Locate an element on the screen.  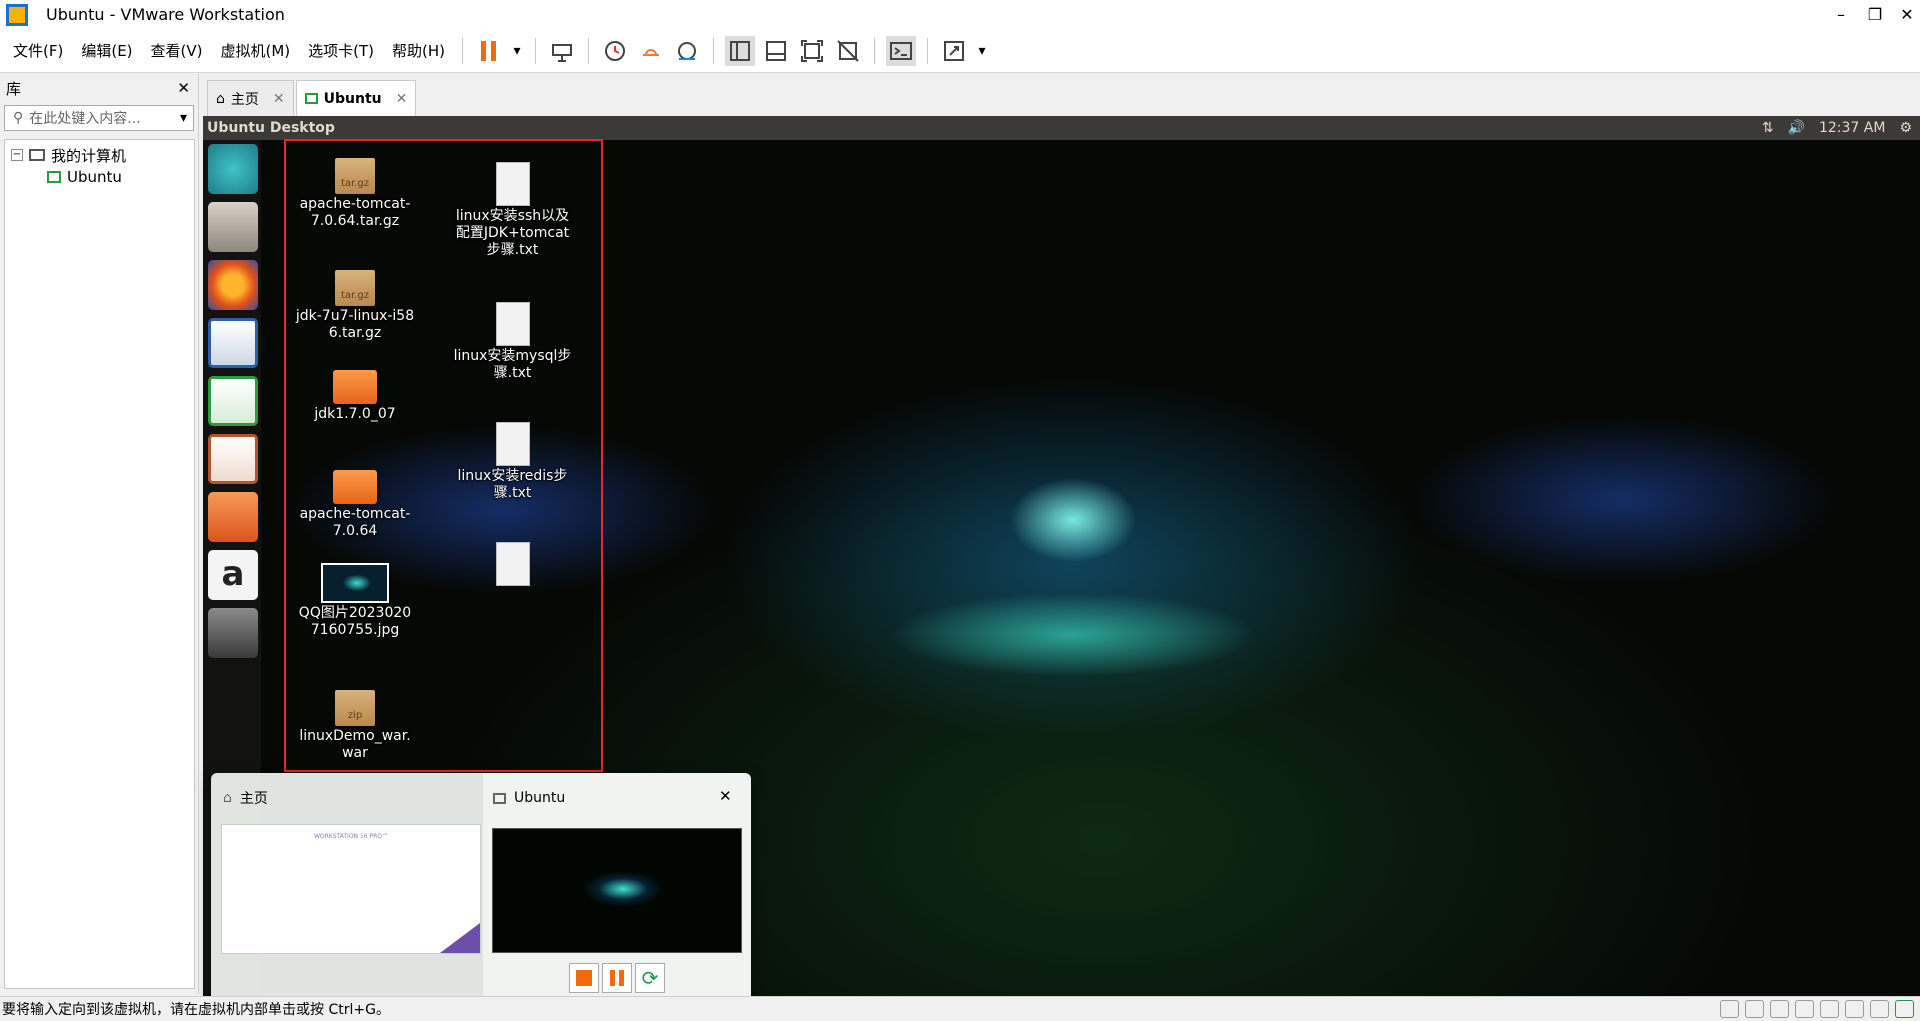
network-icon: ⇅ is located at coordinates (1768, 128).